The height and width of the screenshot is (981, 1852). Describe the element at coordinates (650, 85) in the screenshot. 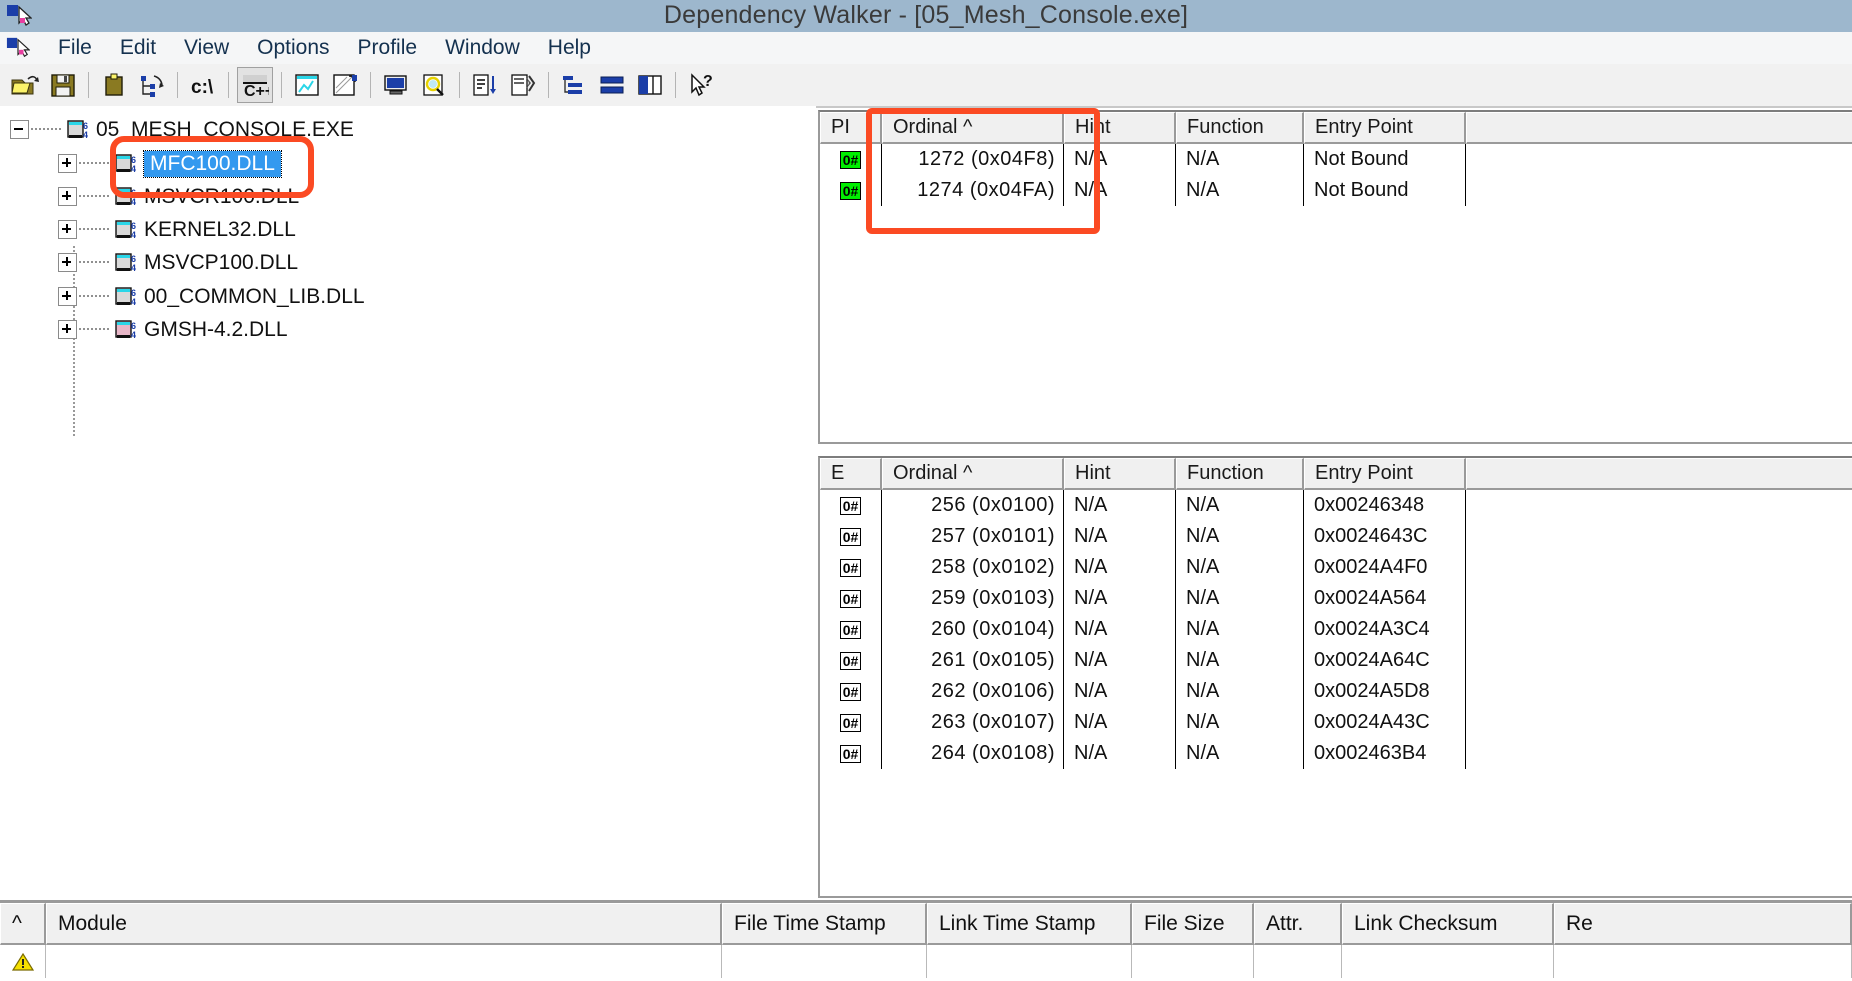

I see `split-vertical-icon` at that location.